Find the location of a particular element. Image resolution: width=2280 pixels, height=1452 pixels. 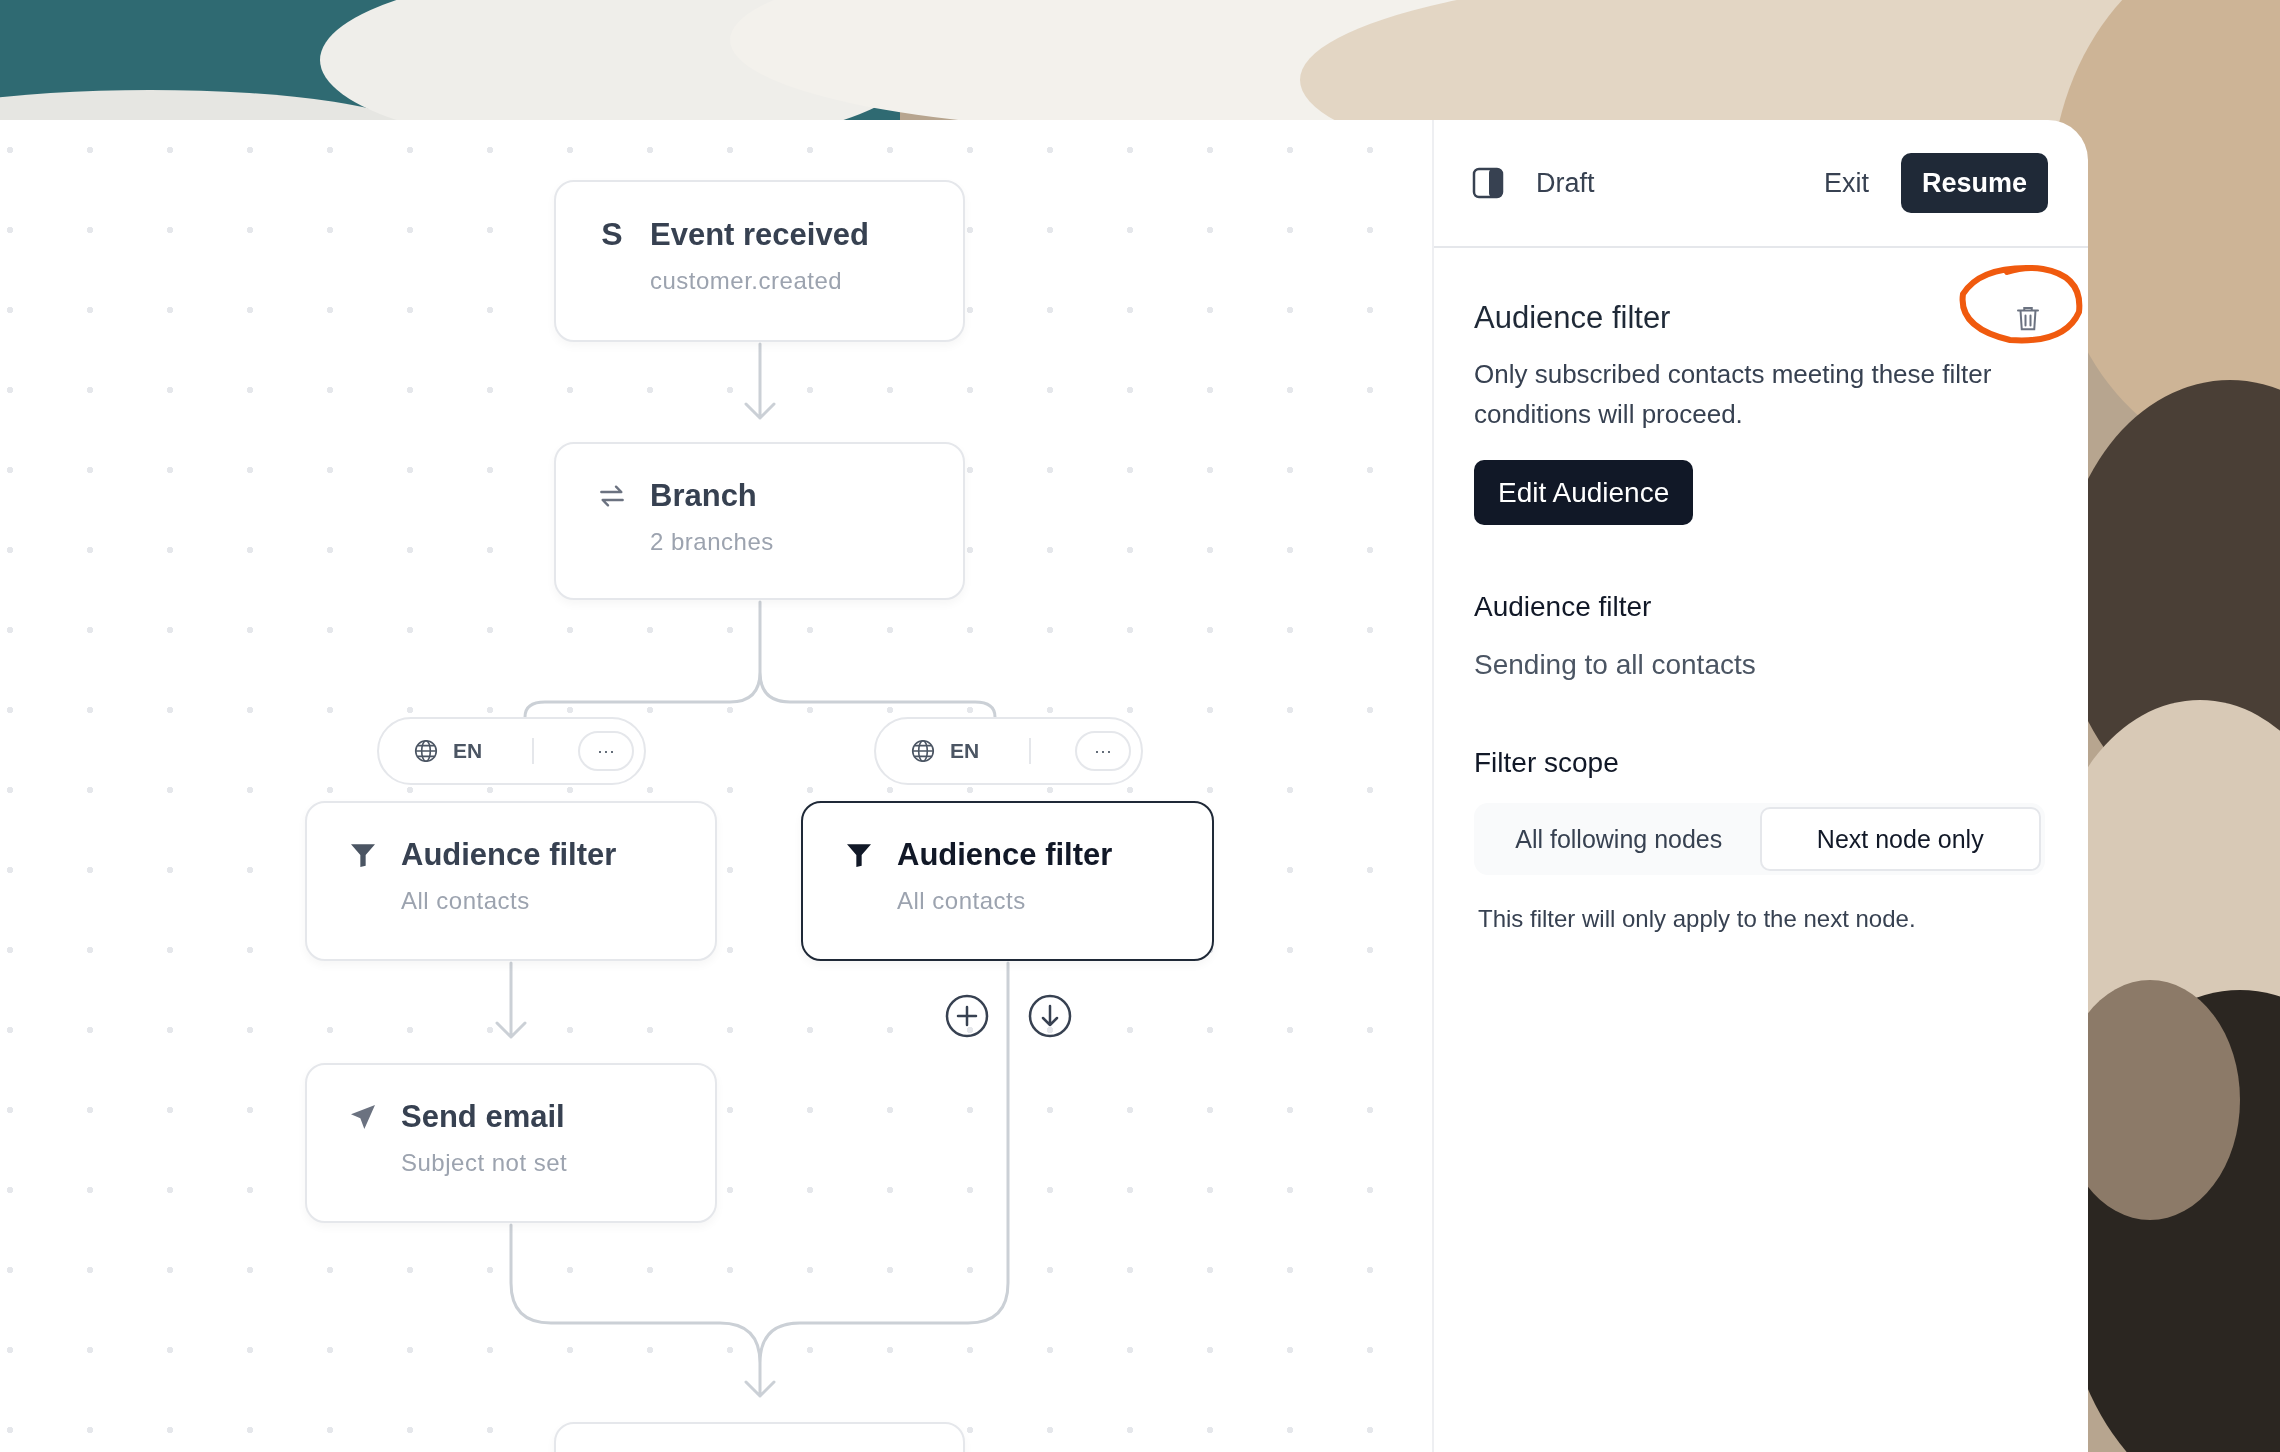

node-title: Branch is located at coordinates (703, 496).